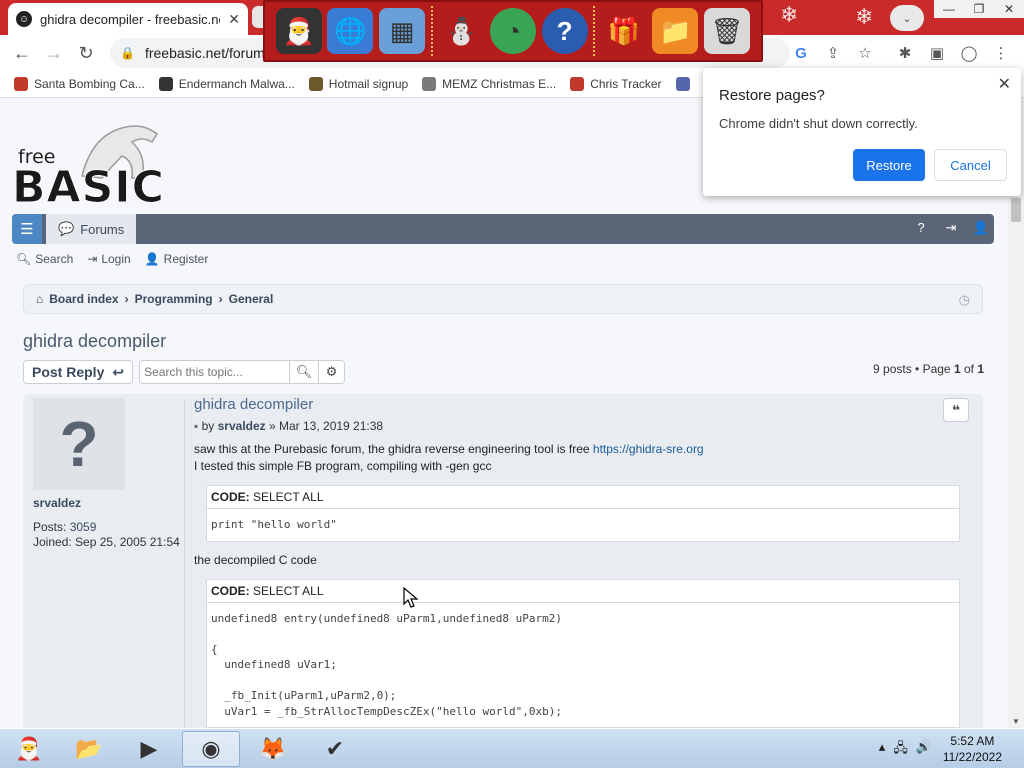  Describe the element at coordinates (91, 229) in the screenshot. I see `nav-forums: 💬 Forums` at that location.